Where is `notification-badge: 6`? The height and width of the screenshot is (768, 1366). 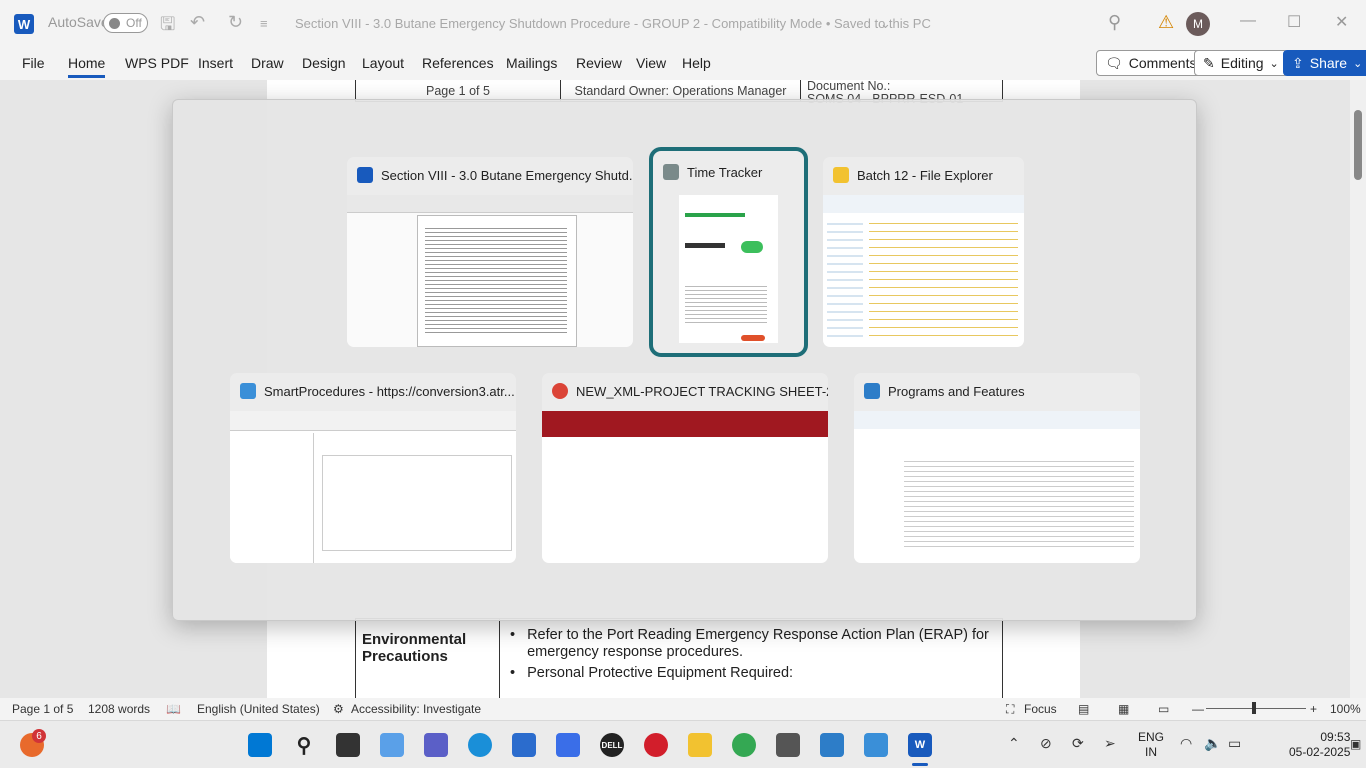 notification-badge: 6 is located at coordinates (39, 736).